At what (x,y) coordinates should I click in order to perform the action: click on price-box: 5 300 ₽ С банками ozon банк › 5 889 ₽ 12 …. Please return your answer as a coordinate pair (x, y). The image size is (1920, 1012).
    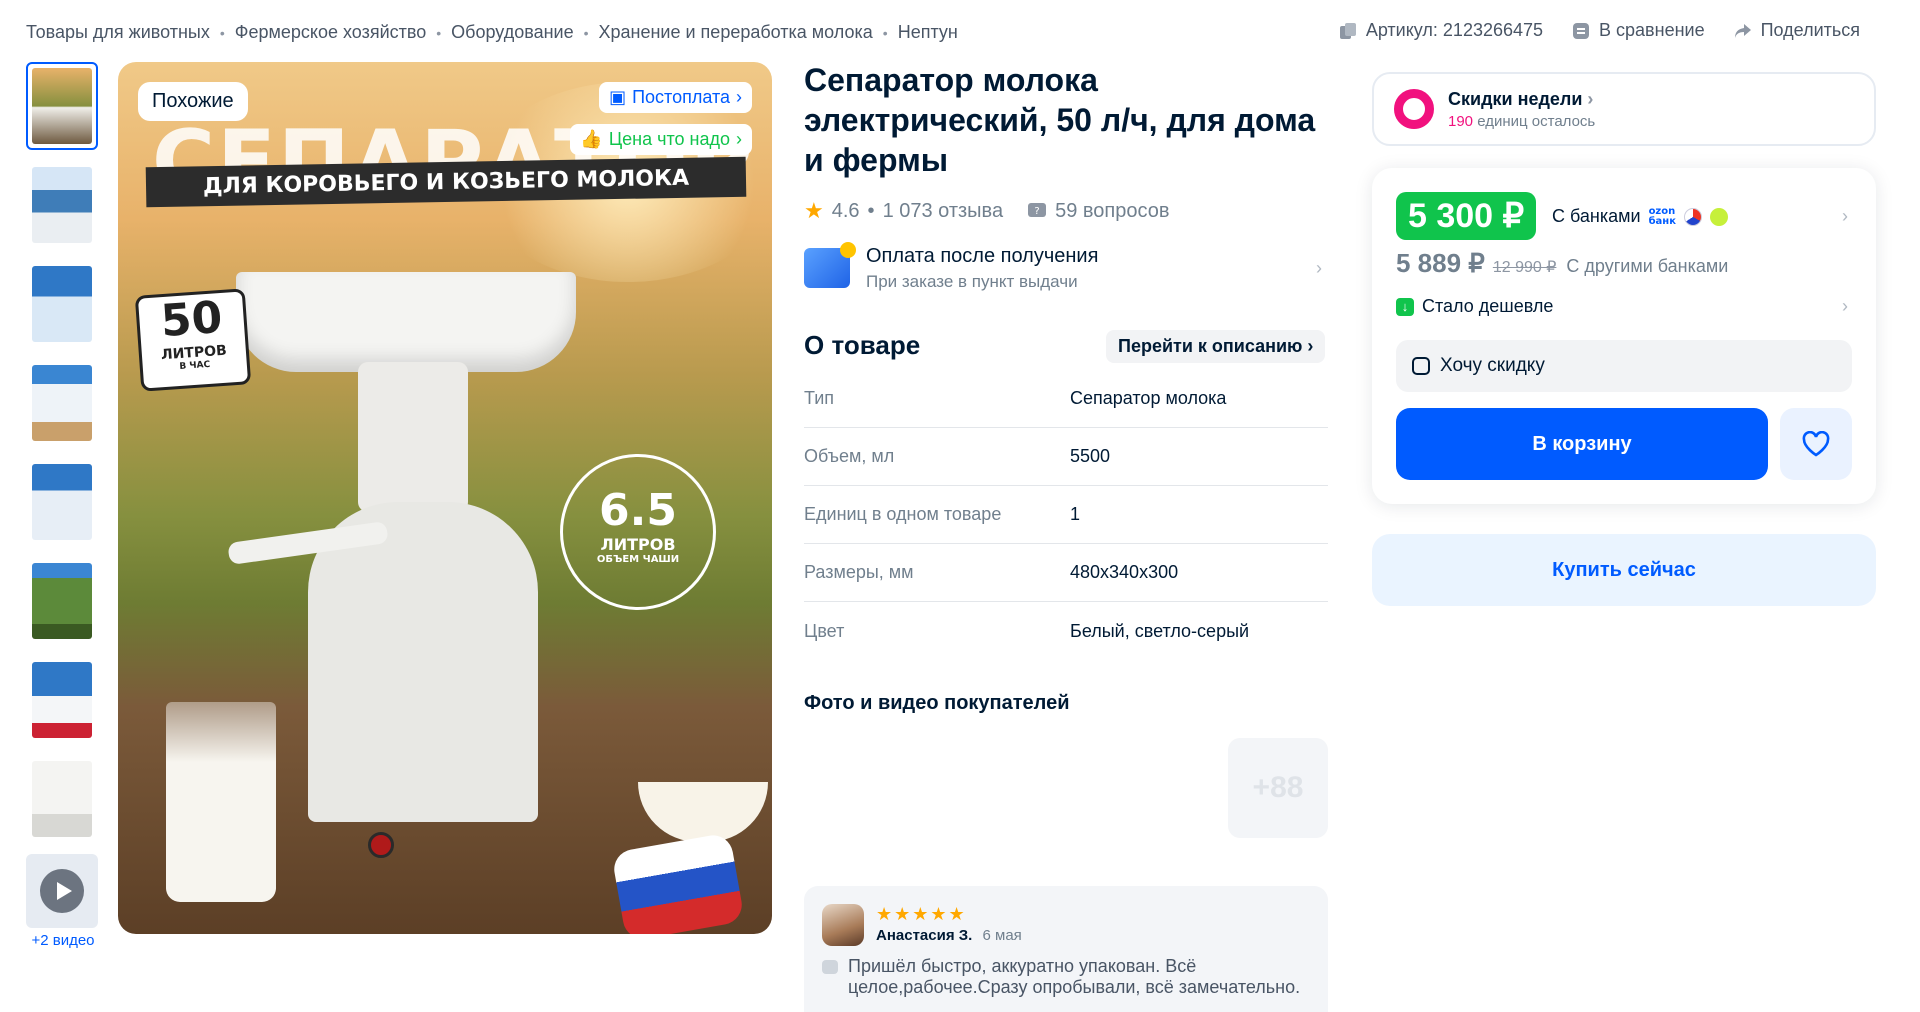
    Looking at the image, I should click on (1624, 336).